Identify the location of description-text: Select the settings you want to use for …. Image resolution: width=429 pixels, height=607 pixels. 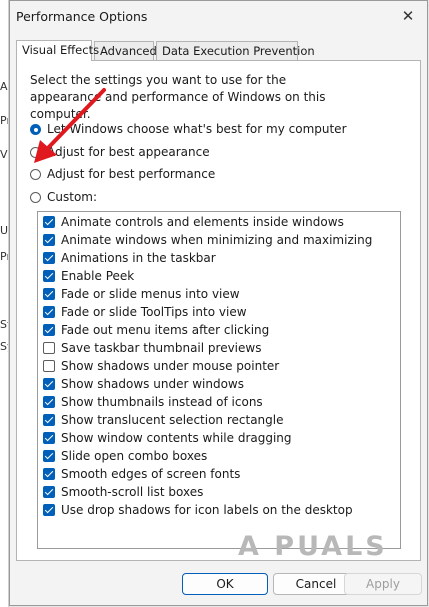
(178, 97).